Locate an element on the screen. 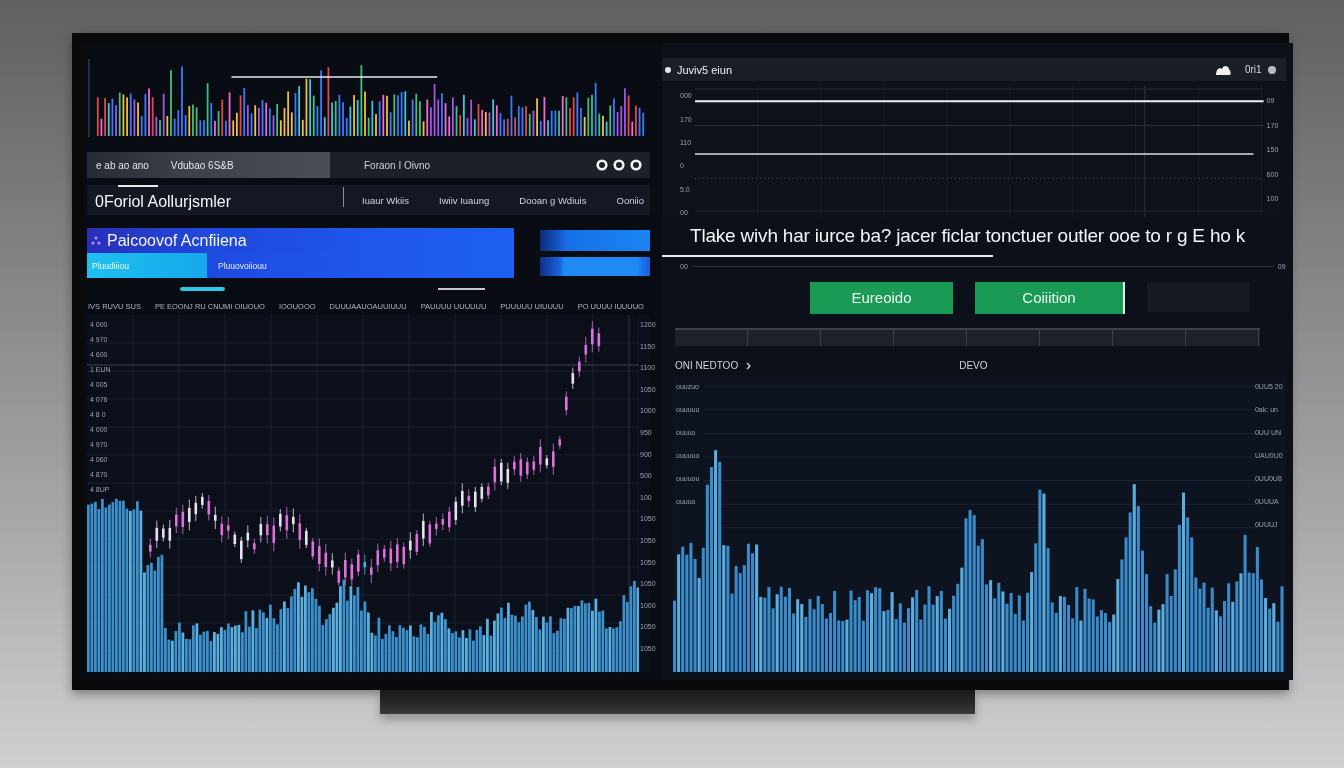  nav-link: Iuaur Wkiis is located at coordinates (385, 200).